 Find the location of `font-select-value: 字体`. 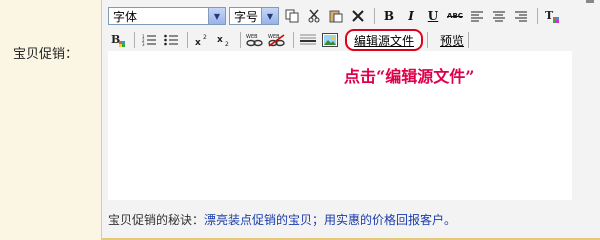

font-select-value: 字体 is located at coordinates (125, 16).